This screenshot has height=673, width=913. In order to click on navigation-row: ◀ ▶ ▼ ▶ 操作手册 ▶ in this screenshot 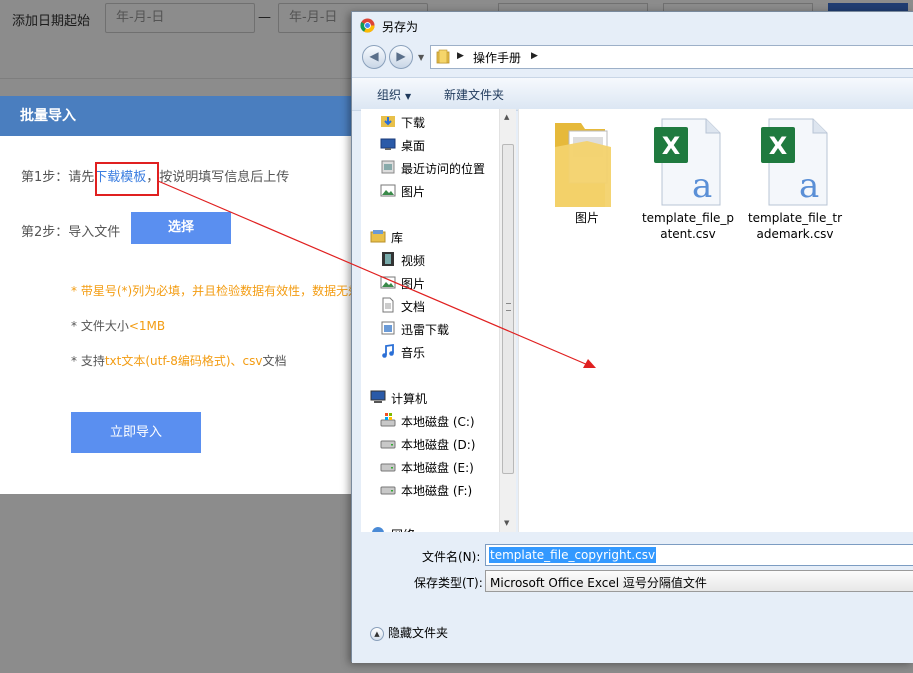, I will do `click(632, 58)`.